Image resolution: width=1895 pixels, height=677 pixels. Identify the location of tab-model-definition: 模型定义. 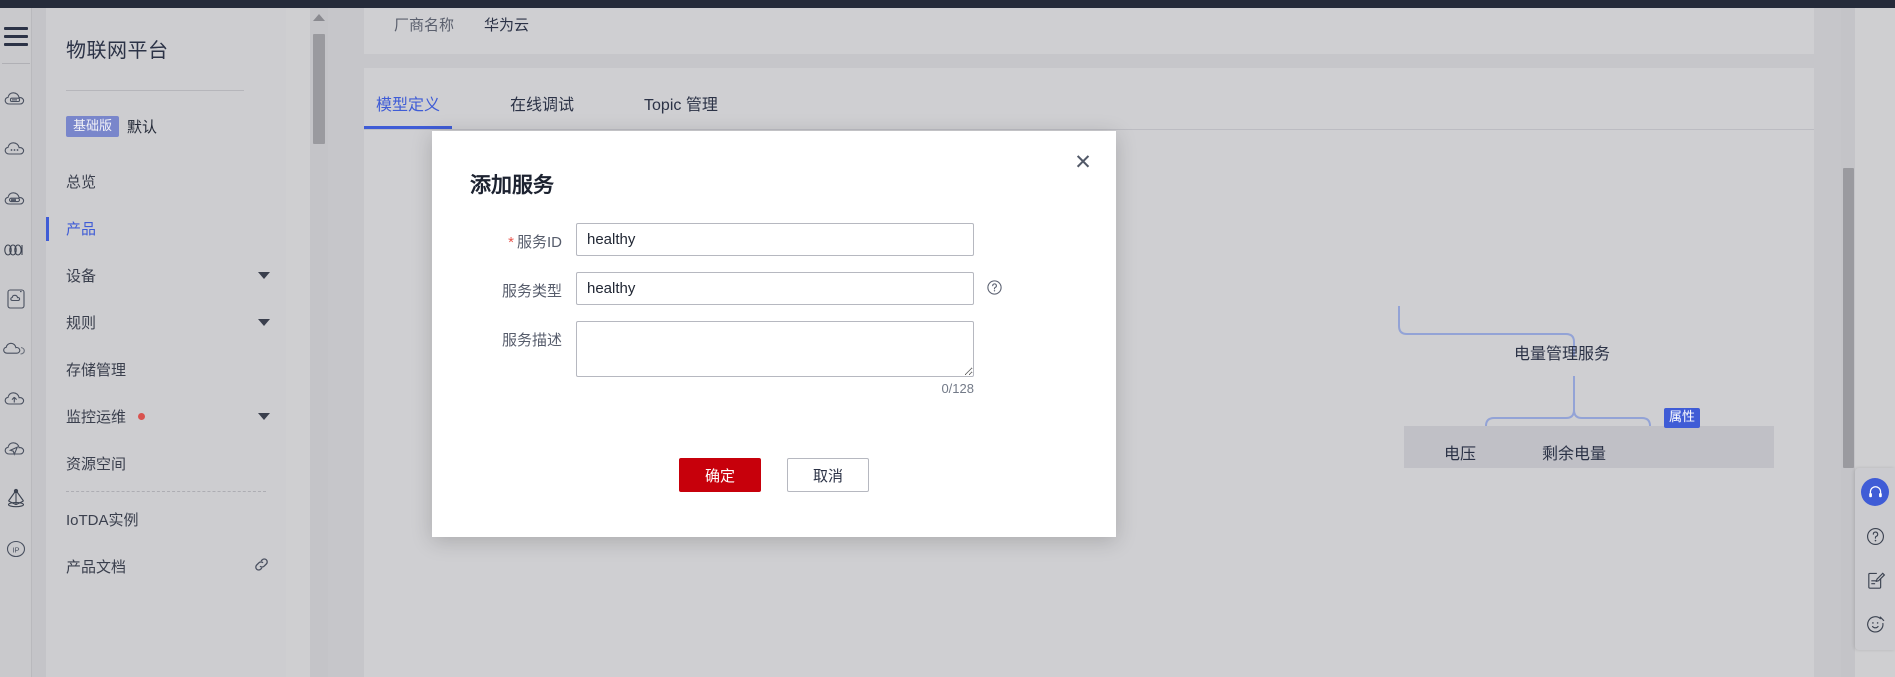
(408, 110).